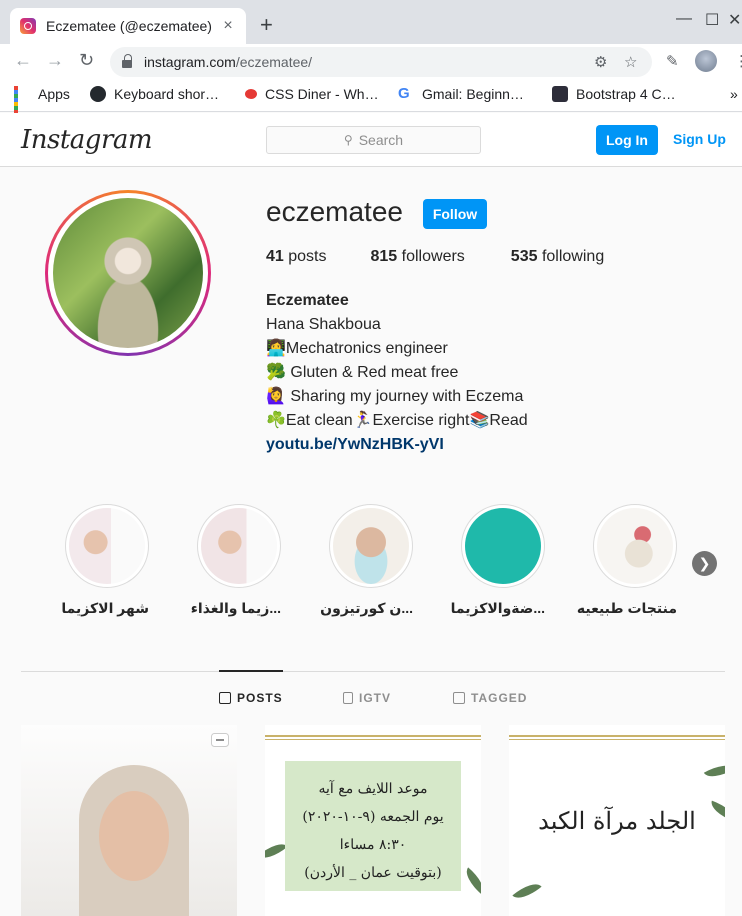 Image resolution: width=742 pixels, height=916 pixels. I want to click on instagram-logo: Instagram, so click(87, 140).